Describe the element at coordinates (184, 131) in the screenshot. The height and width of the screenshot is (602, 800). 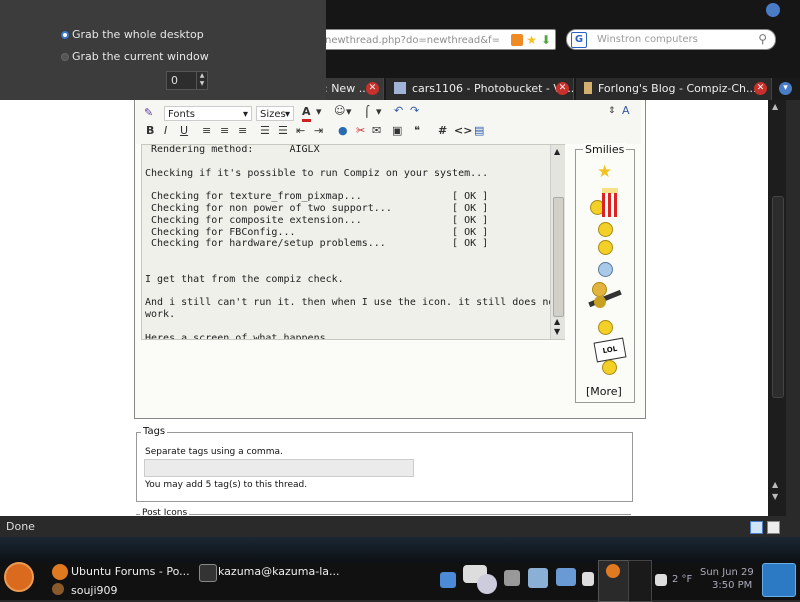
I see `underline-icon: U` at that location.